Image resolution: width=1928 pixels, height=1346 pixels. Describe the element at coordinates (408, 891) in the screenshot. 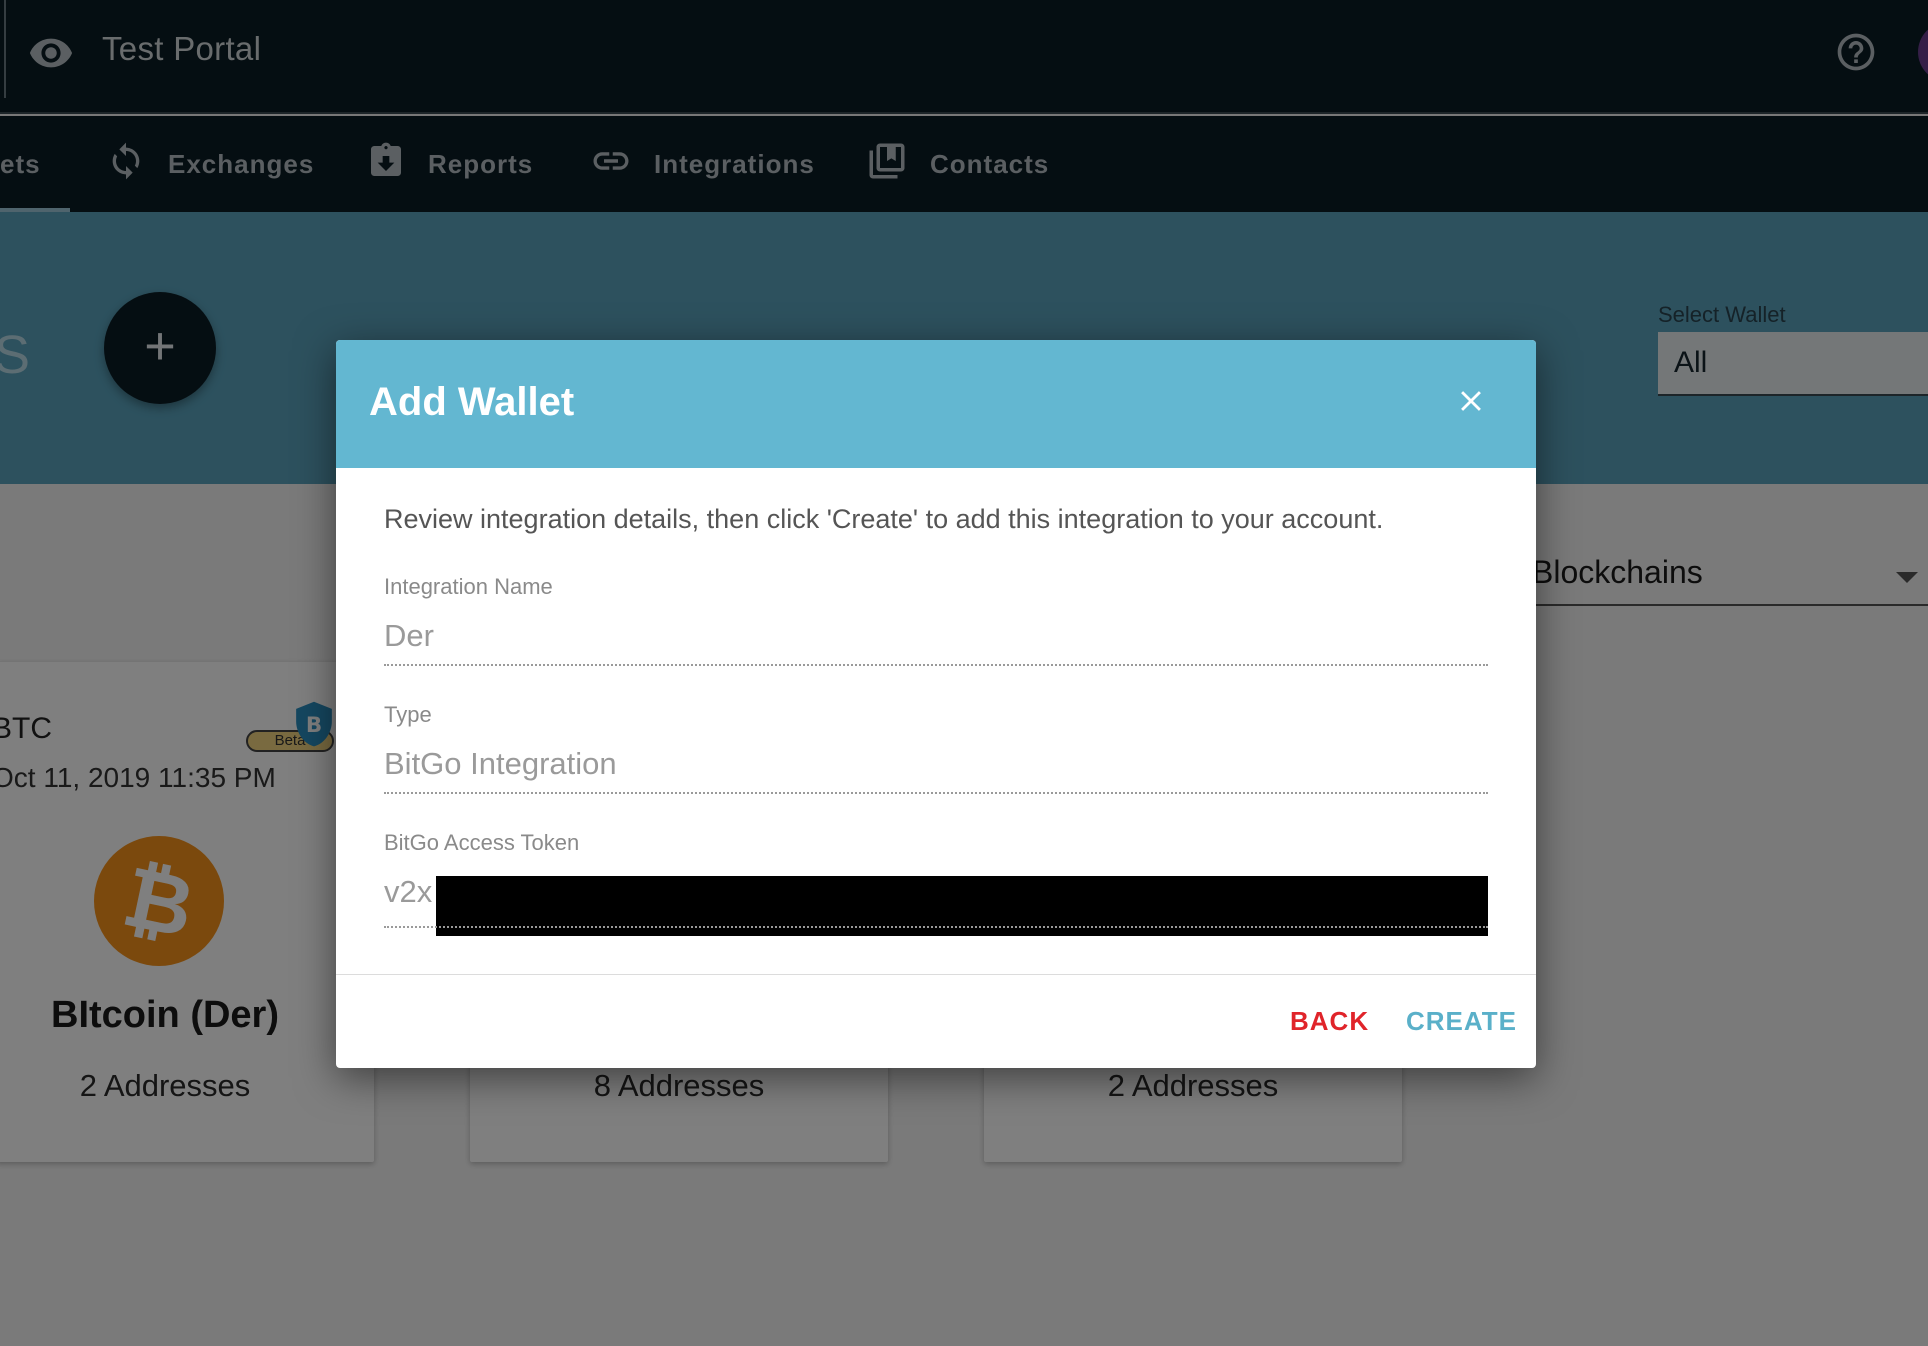

I see `field-value: v2x` at that location.